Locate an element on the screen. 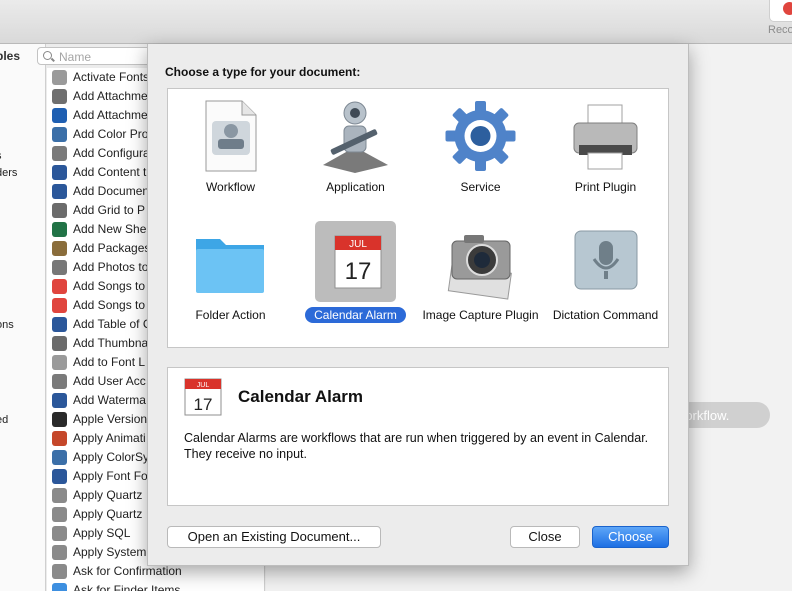  library-heading: bles is located at coordinates (10, 56).